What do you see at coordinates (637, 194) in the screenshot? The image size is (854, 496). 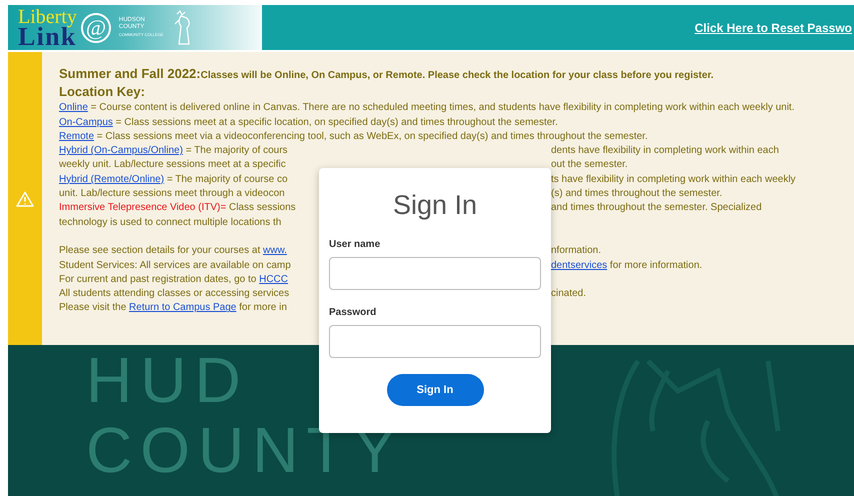 I see `notice-text: (s) and times throughout the semester.` at bounding box center [637, 194].